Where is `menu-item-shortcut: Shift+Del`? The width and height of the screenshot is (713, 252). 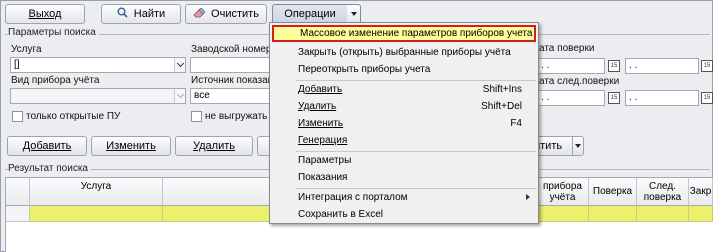 menu-item-shortcut: Shift+Del is located at coordinates (501, 106).